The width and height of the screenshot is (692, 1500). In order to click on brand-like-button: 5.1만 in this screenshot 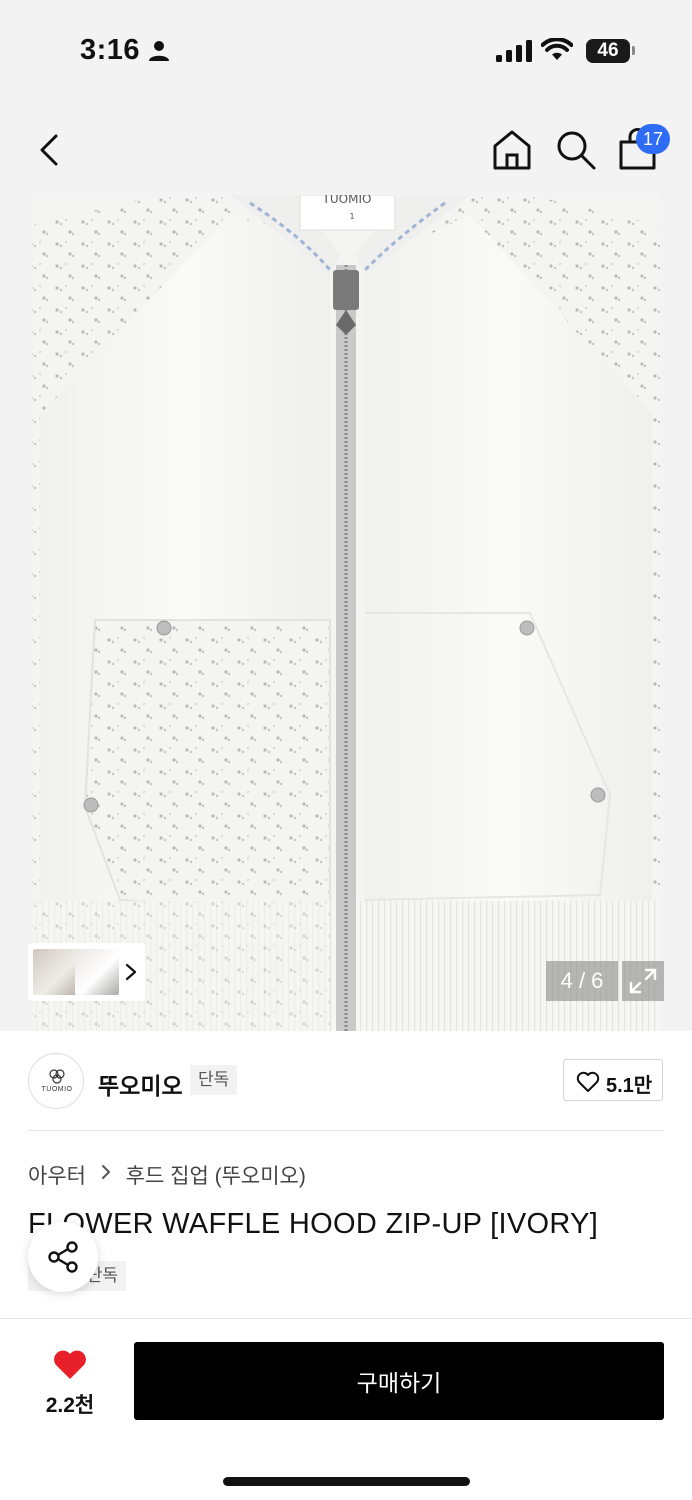, I will do `click(613, 1080)`.